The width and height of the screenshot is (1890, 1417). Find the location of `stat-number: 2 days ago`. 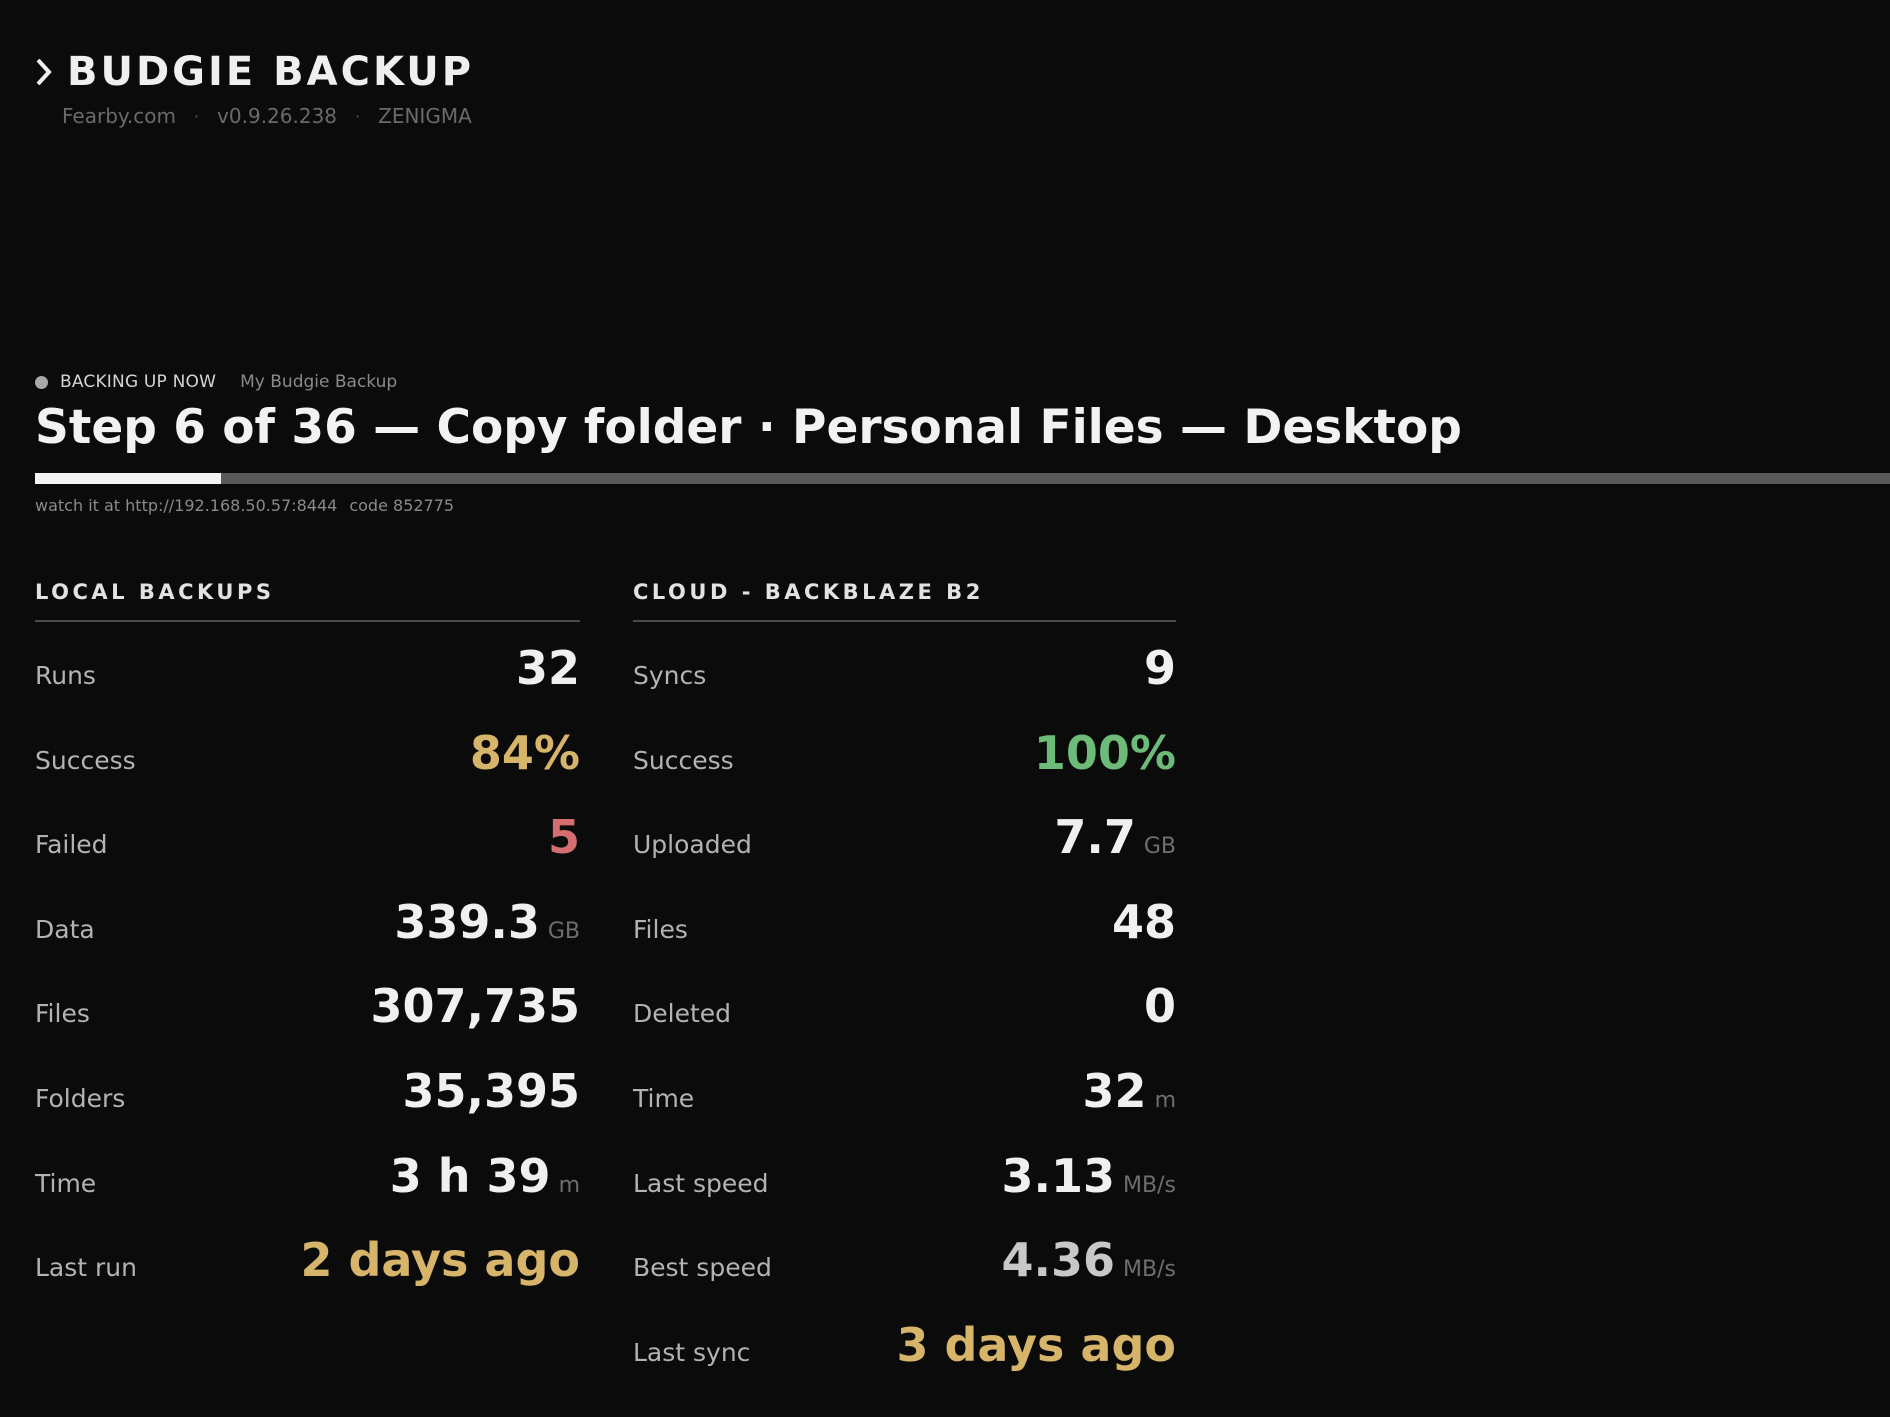

stat-number: 2 days ago is located at coordinates (440, 1260).